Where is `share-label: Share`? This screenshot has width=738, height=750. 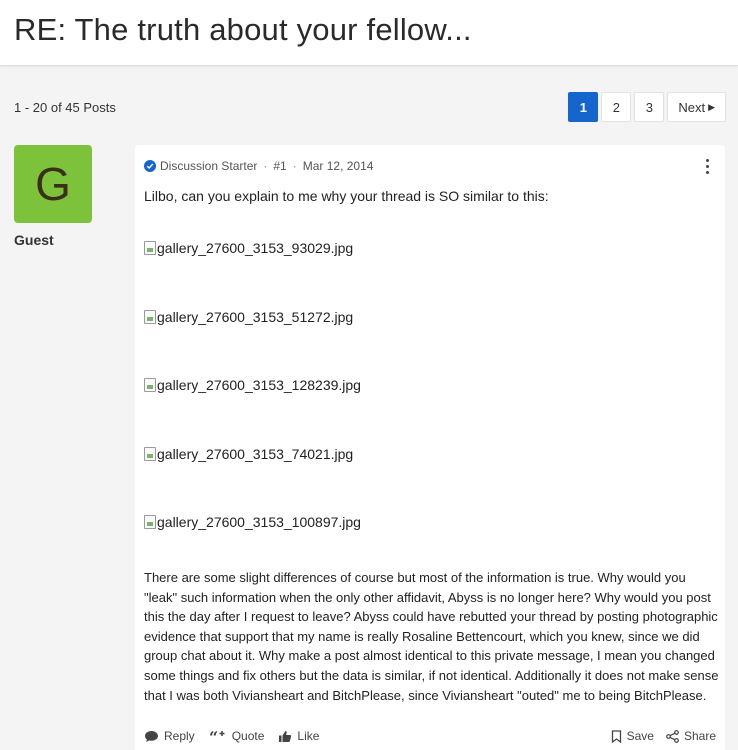
share-label: Share is located at coordinates (699, 736).